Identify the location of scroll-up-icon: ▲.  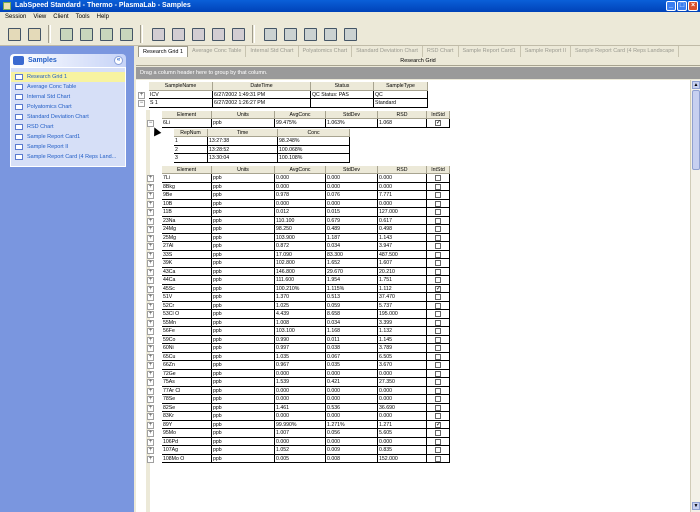
(696, 85).